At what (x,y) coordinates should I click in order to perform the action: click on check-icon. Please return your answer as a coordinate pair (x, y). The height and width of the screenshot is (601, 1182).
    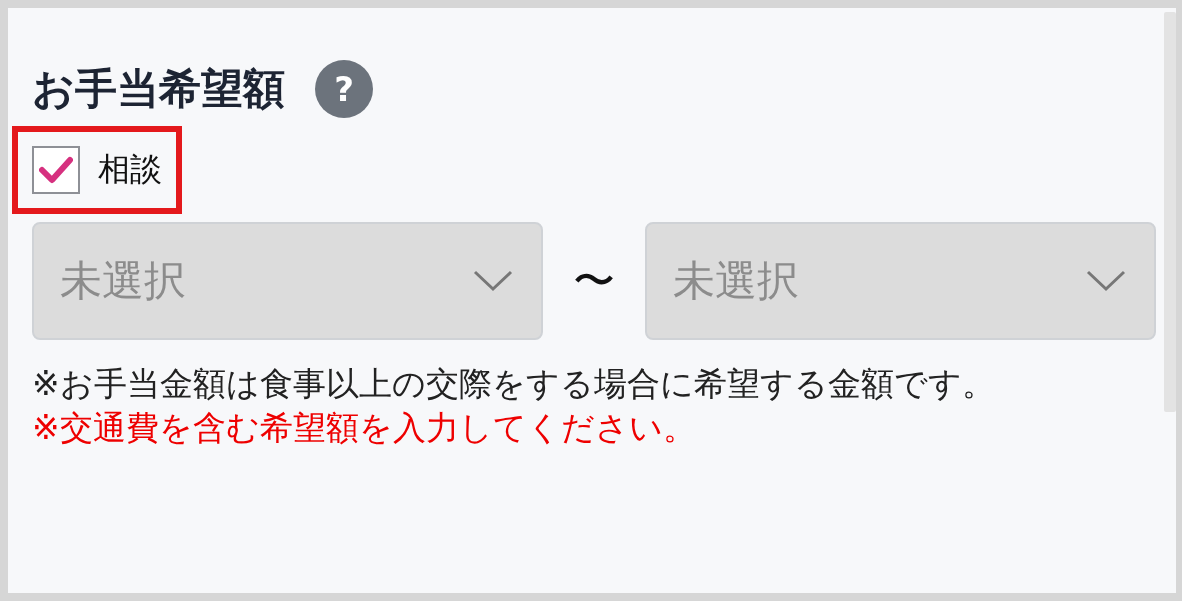
    Looking at the image, I should click on (56, 170).